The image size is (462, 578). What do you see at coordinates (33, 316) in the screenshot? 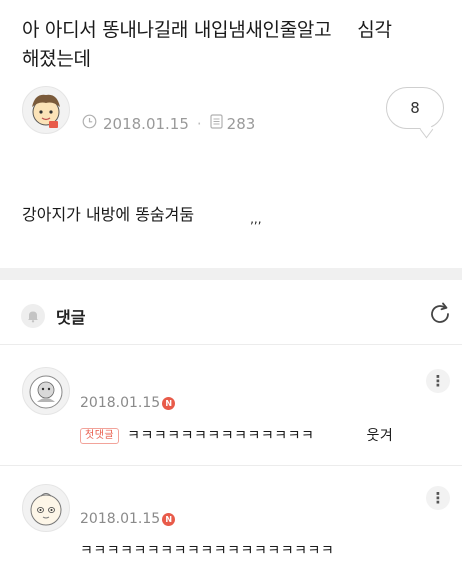
I see `bell-icon` at bounding box center [33, 316].